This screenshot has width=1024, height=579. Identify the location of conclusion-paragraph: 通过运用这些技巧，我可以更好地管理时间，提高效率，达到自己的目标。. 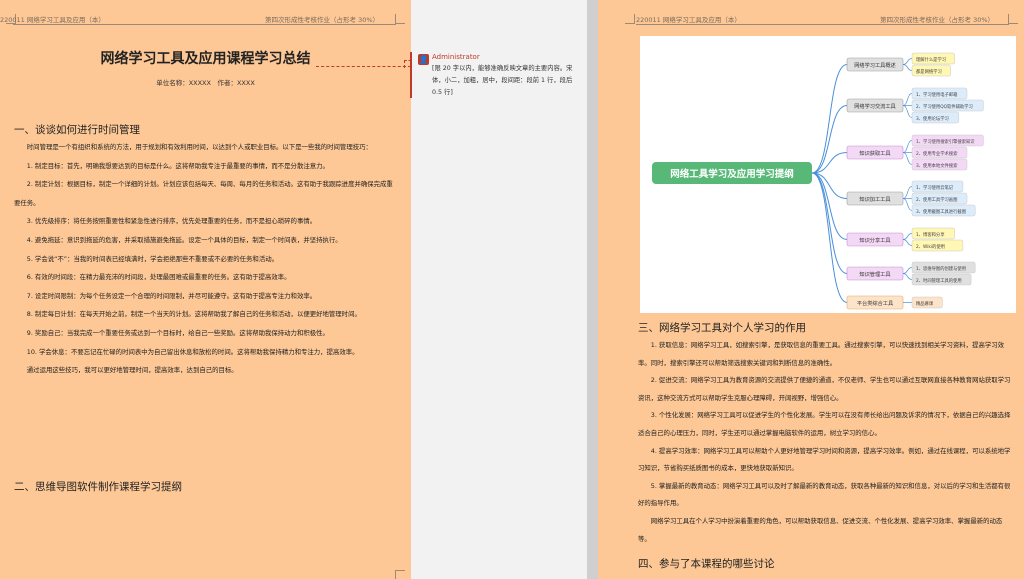
(132, 370).